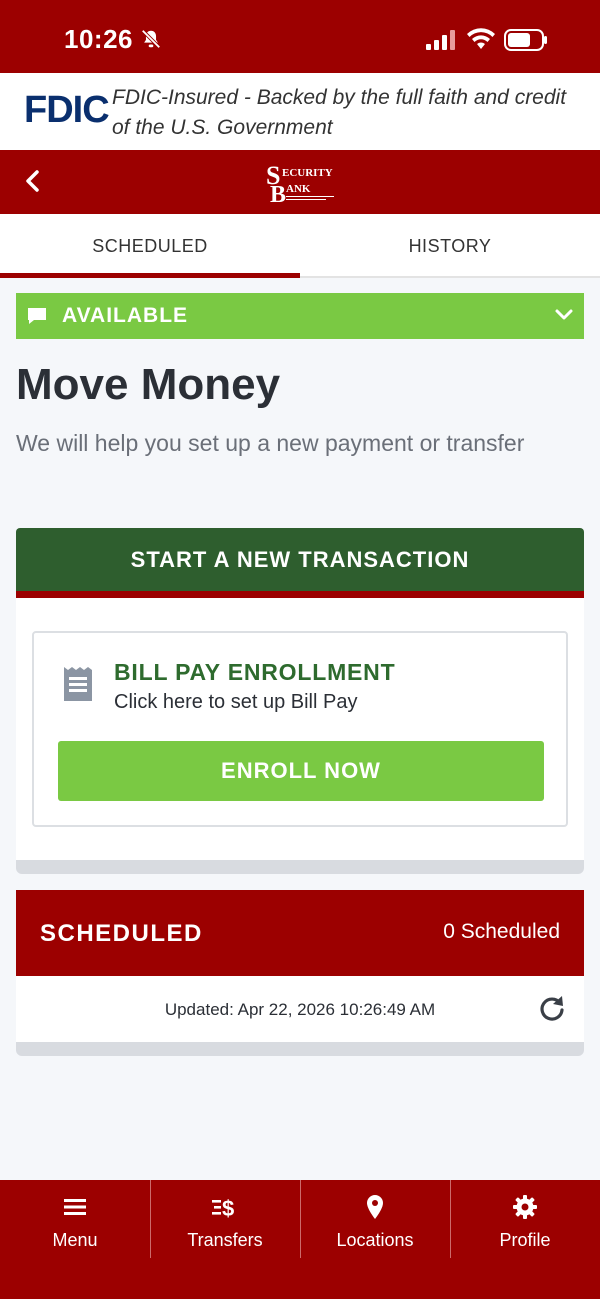 The image size is (600, 1299). I want to click on location-pin-icon, so click(375, 1207).